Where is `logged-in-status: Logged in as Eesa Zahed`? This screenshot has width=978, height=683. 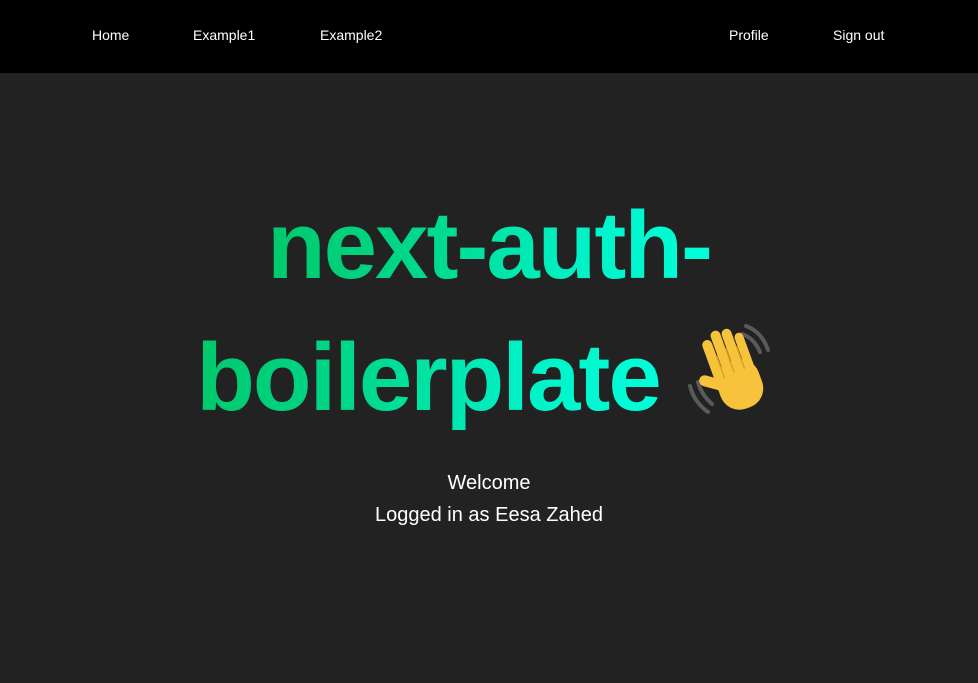
logged-in-status: Logged in as Eesa Zahed is located at coordinates (489, 515).